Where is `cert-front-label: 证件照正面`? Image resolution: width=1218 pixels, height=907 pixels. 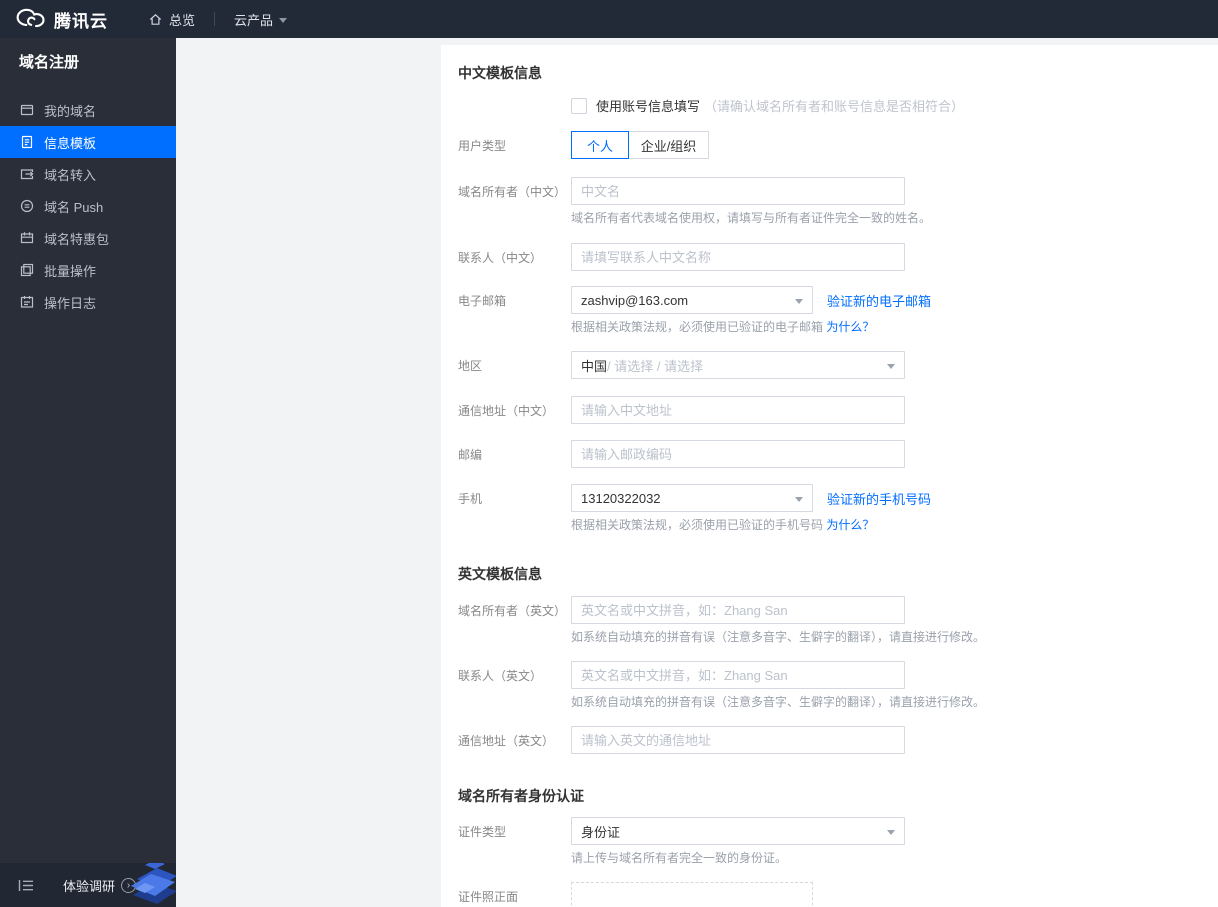 cert-front-label: 证件照正面 is located at coordinates (488, 897).